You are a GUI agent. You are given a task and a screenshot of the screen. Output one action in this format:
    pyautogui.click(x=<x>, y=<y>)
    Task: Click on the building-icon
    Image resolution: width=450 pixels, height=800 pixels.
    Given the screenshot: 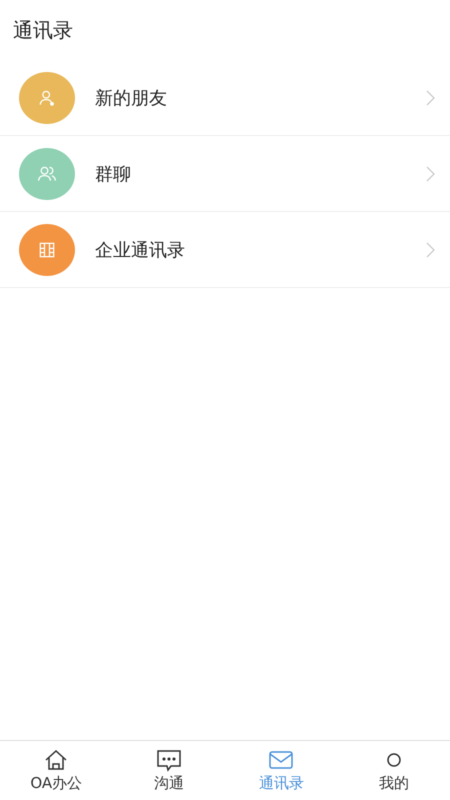 What is the action you would take?
    pyautogui.click(x=47, y=250)
    